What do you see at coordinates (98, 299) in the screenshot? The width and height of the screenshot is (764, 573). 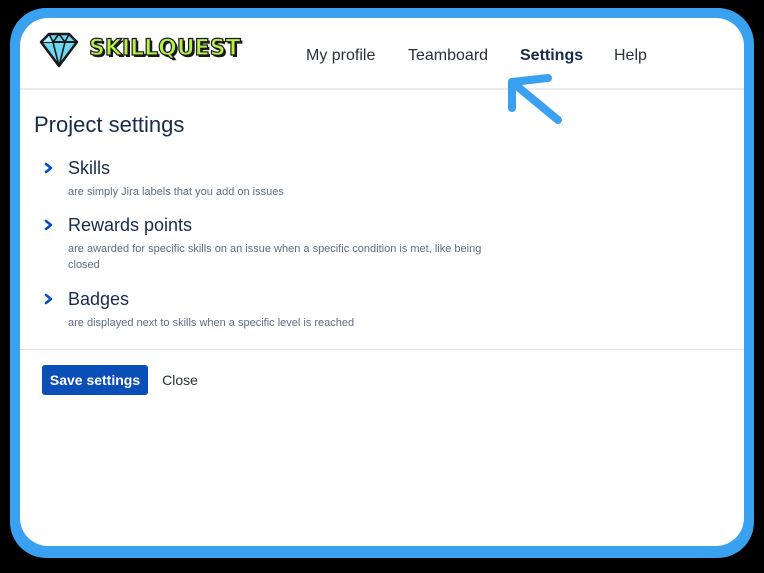 I see `section-title: Badges` at bounding box center [98, 299].